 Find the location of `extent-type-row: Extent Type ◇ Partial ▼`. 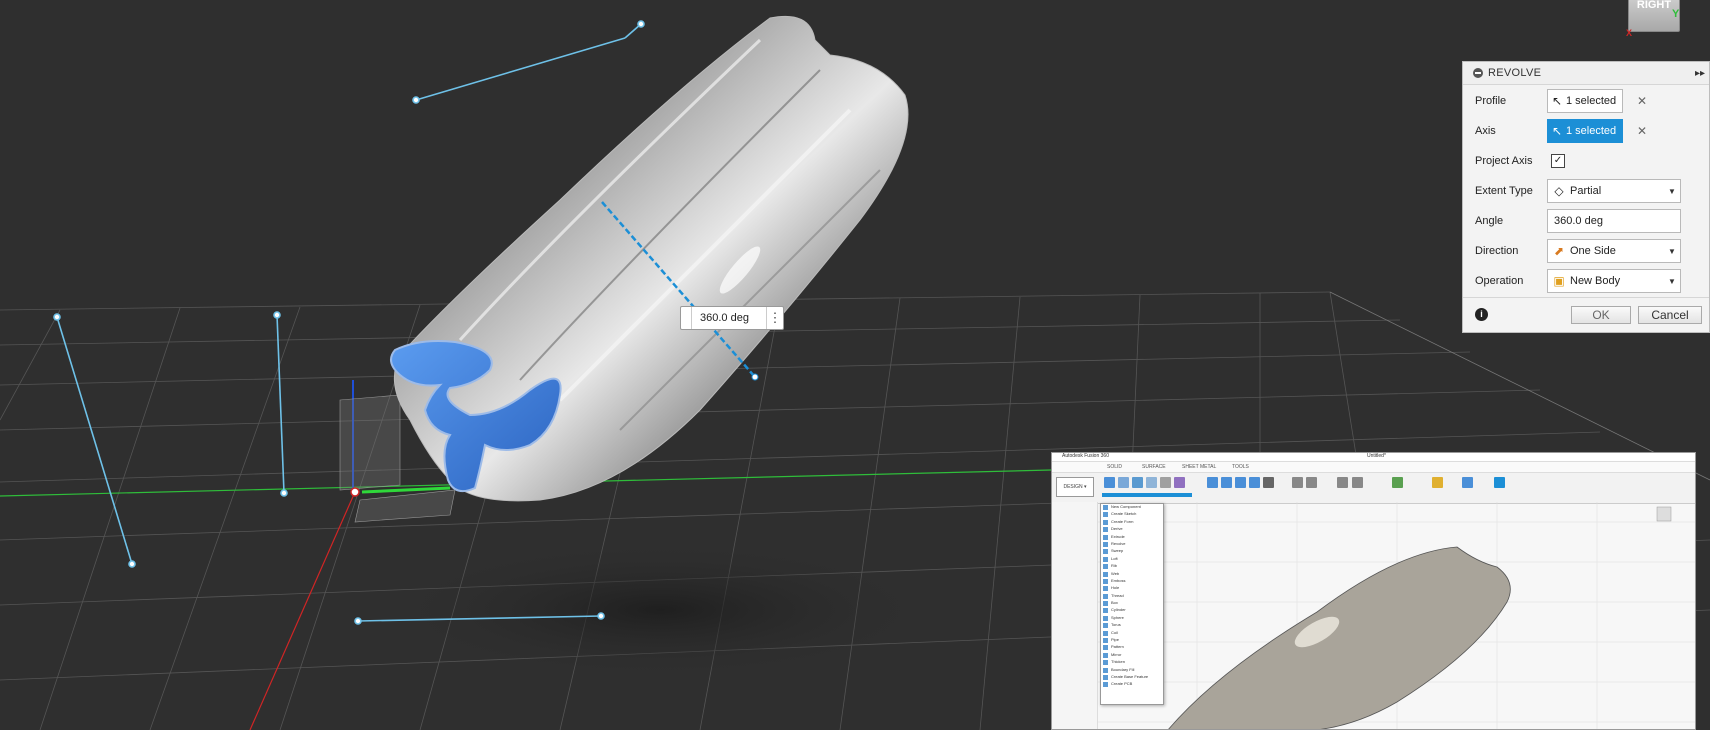

extent-type-row: Extent Type ◇ Partial ▼ is located at coordinates (1586, 191).